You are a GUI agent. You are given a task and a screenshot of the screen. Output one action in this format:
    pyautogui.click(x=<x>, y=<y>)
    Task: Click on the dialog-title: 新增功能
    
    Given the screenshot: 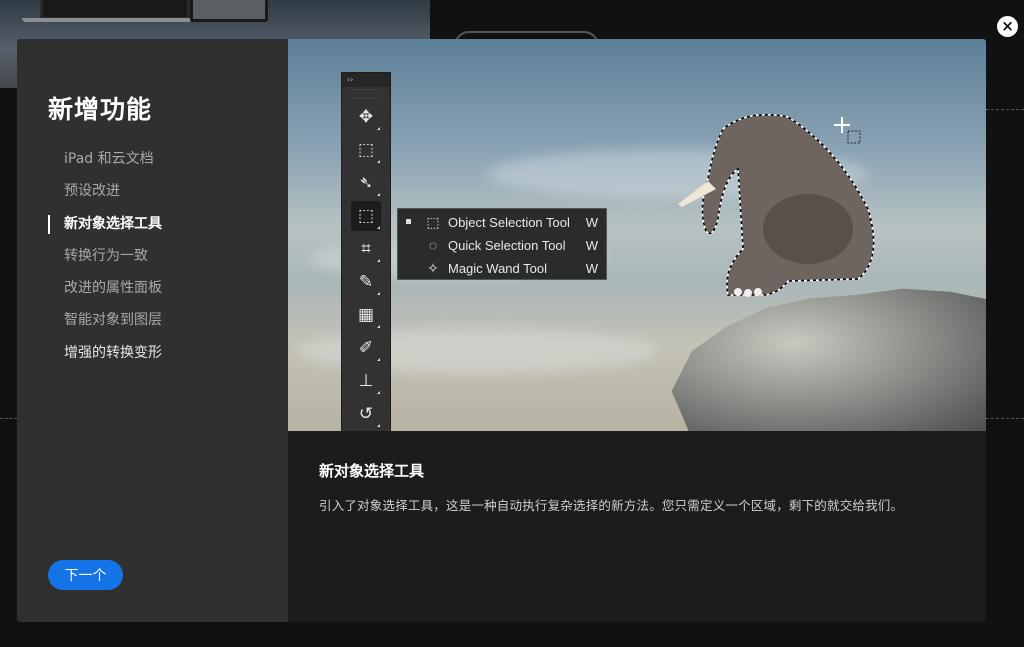 What is the action you would take?
    pyautogui.click(x=100, y=109)
    